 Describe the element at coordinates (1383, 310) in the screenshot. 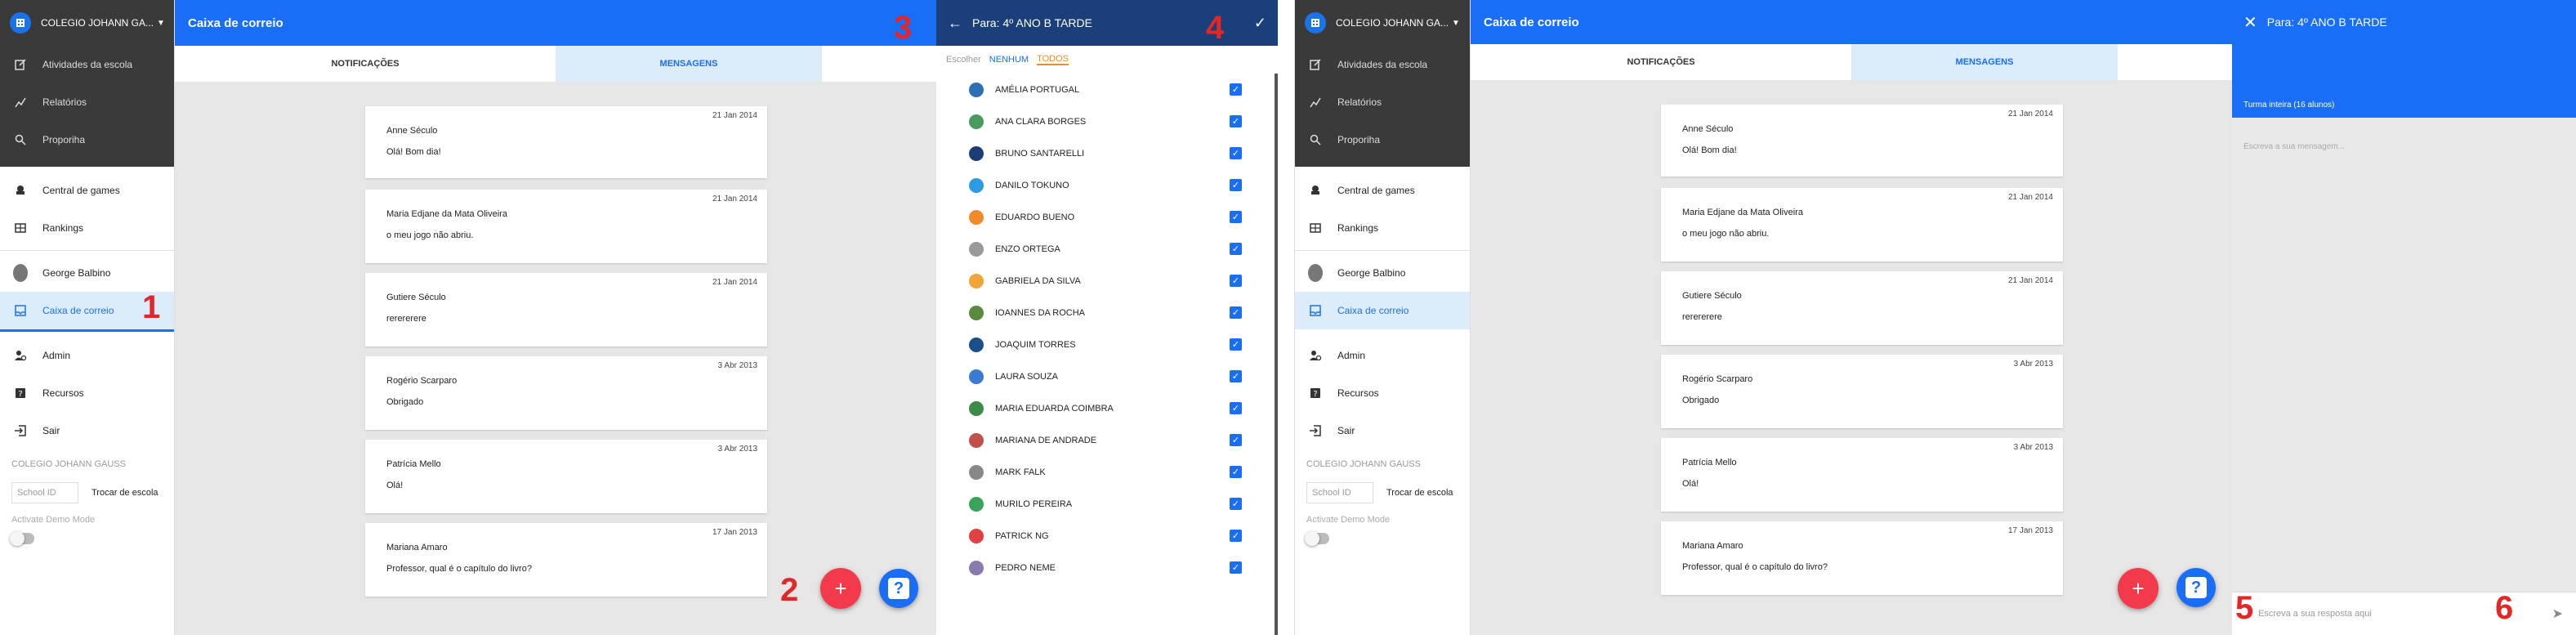

I see `sidebar-item-mailbox: Caixa de correio` at that location.